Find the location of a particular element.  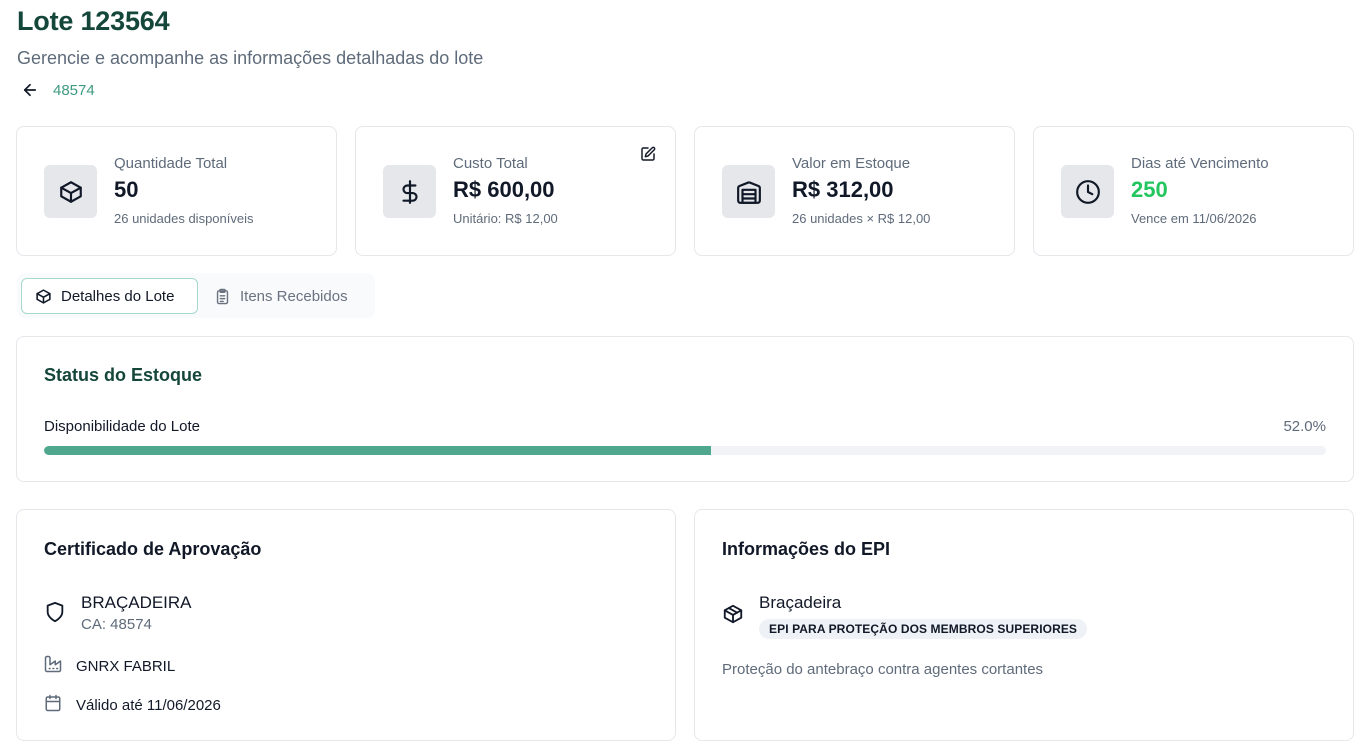

stat-sub: Vence em 11/06/2026 is located at coordinates (1194, 218).